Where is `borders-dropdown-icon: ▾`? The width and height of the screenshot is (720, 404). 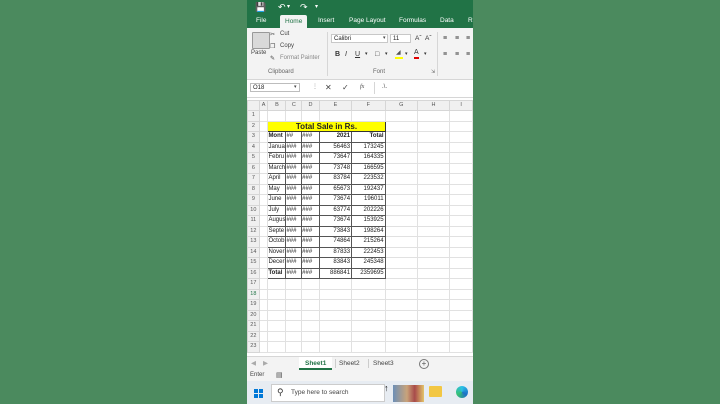
borders-dropdown-icon: ▾ is located at coordinates (386, 54).